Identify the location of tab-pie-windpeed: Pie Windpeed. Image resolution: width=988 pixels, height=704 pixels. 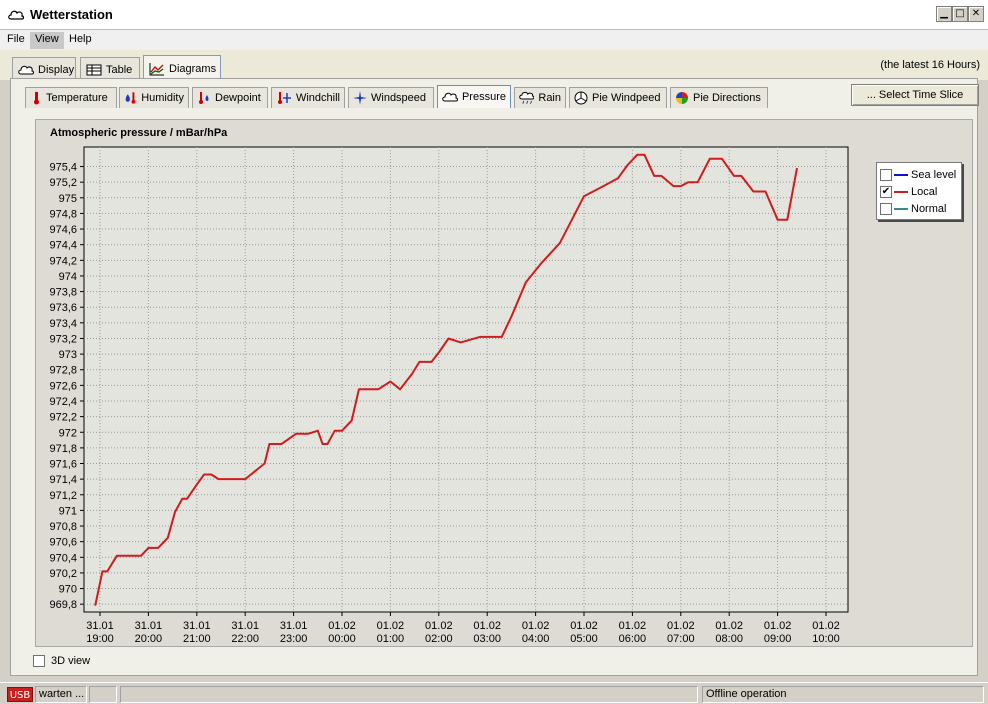
(618, 97).